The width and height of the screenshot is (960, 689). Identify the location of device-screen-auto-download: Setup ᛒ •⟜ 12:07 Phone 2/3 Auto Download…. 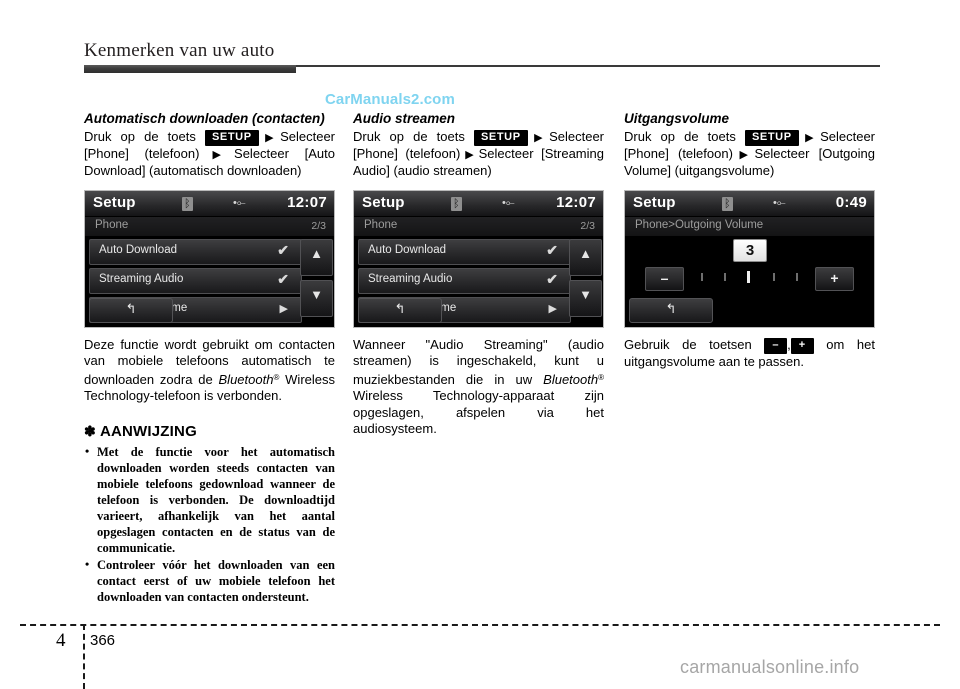
(209, 258).